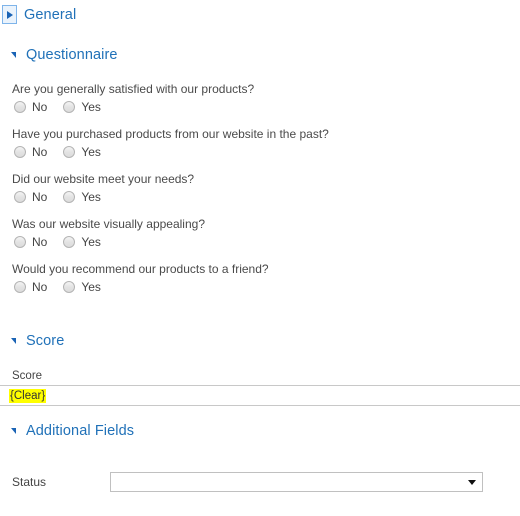 The image size is (520, 516). What do you see at coordinates (50, 14) in the screenshot?
I see `section-title-general: General` at bounding box center [50, 14].